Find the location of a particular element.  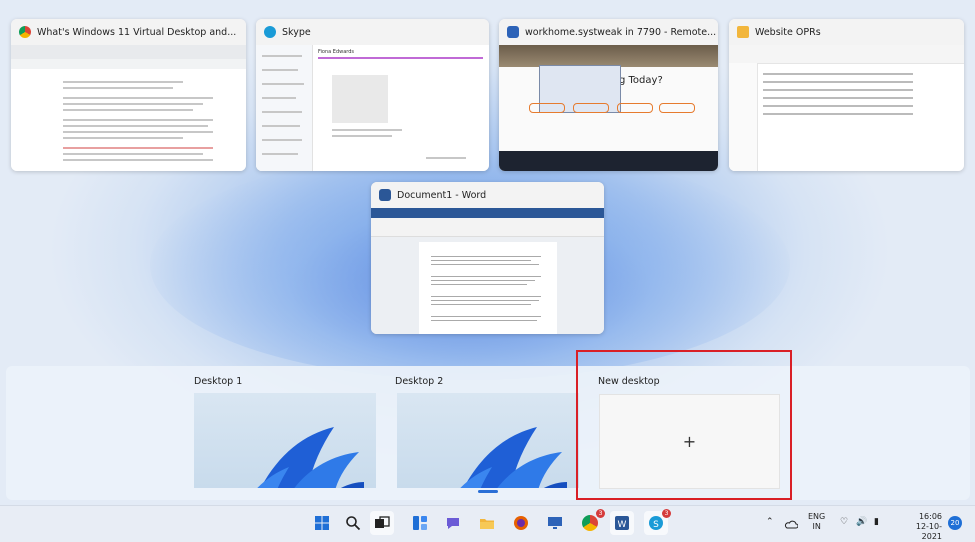

firefox-button is located at coordinates (521, 523).